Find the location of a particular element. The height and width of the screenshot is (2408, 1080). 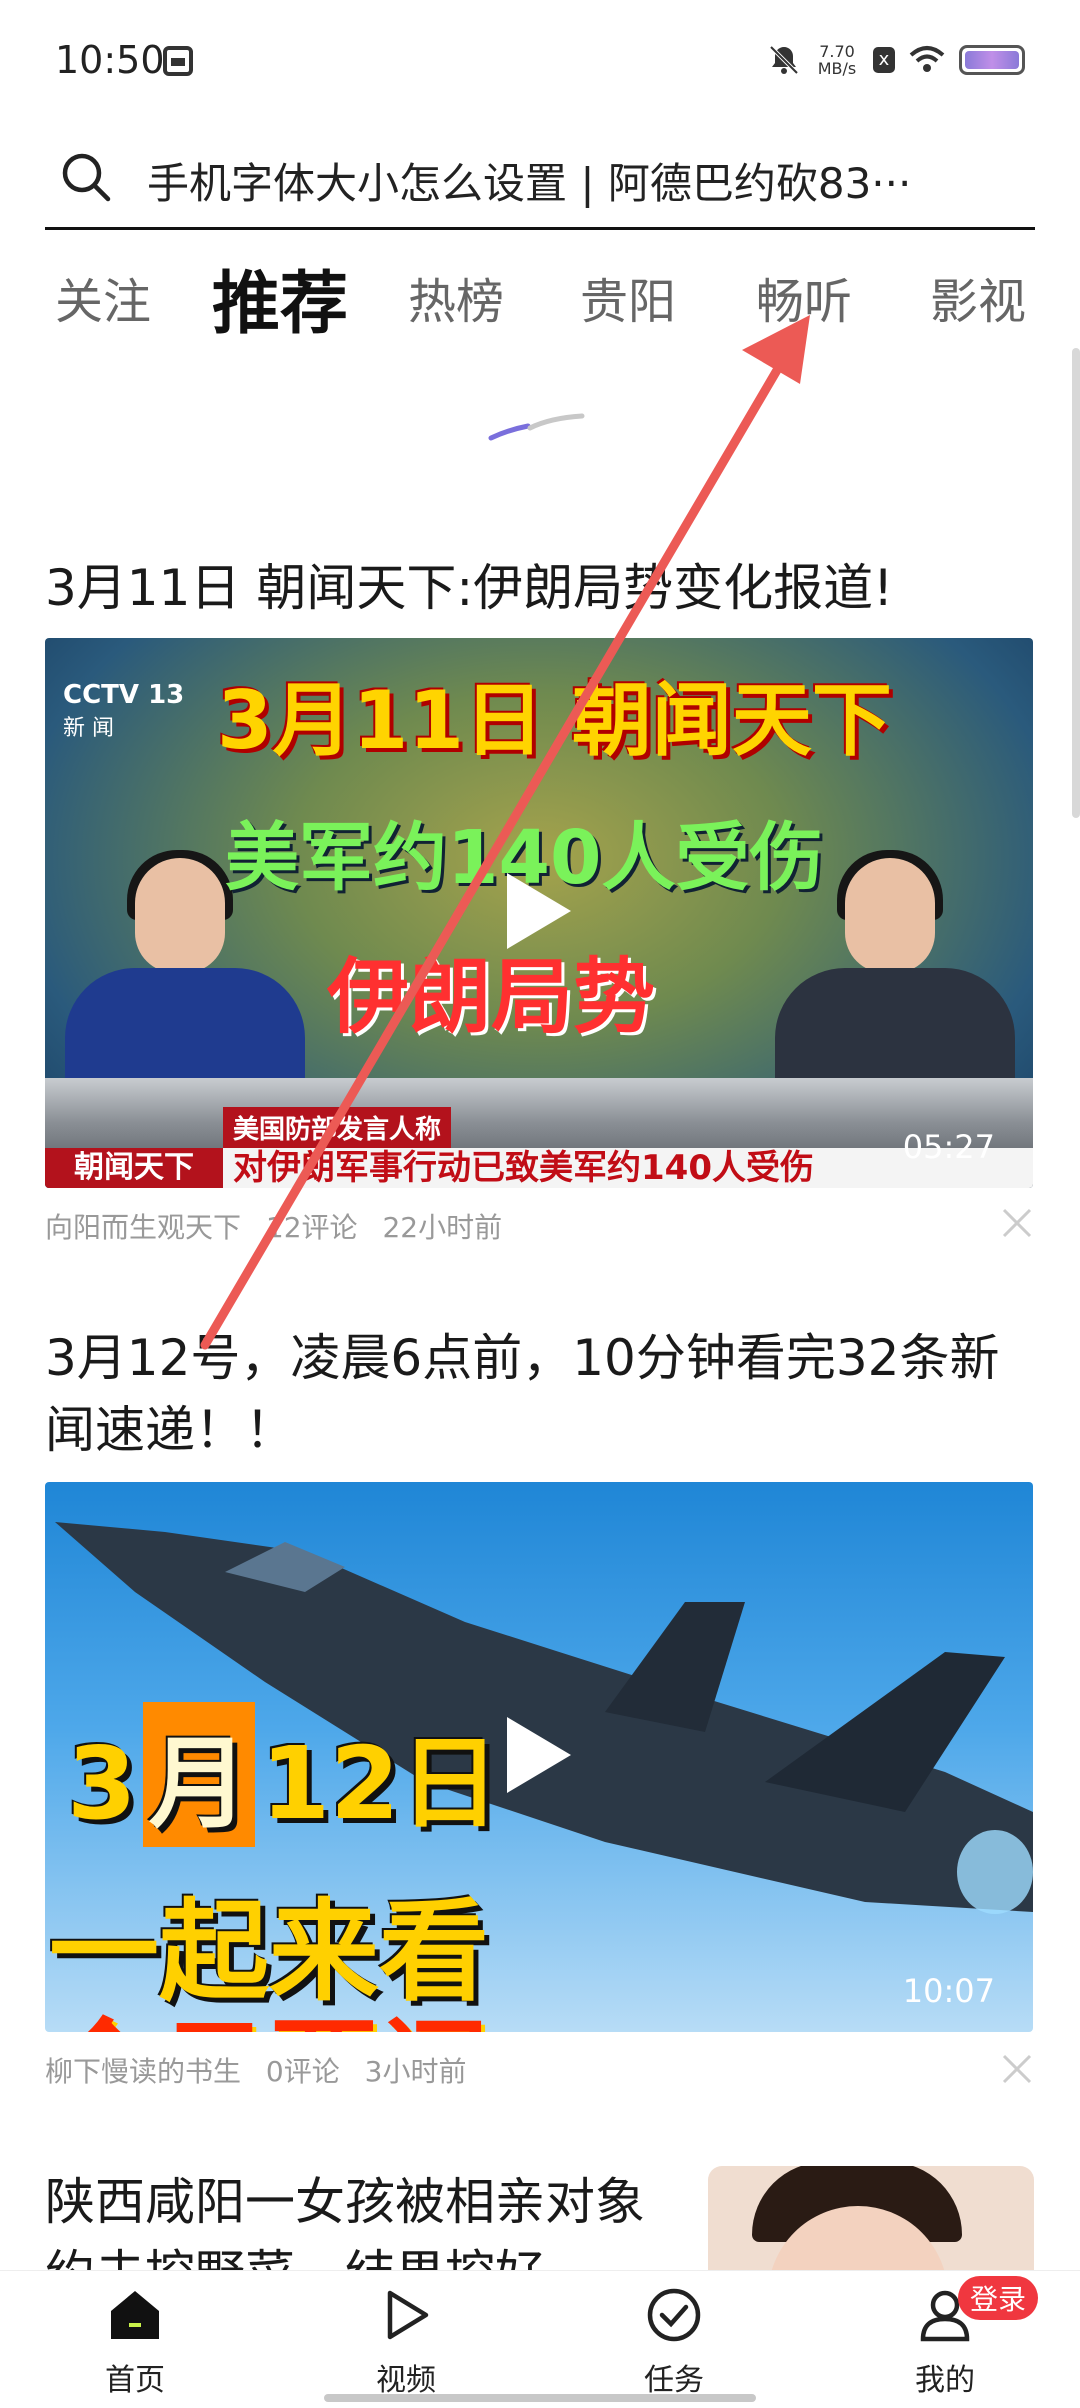

article-author: 柳下慢读的书生 is located at coordinates (143, 2071).